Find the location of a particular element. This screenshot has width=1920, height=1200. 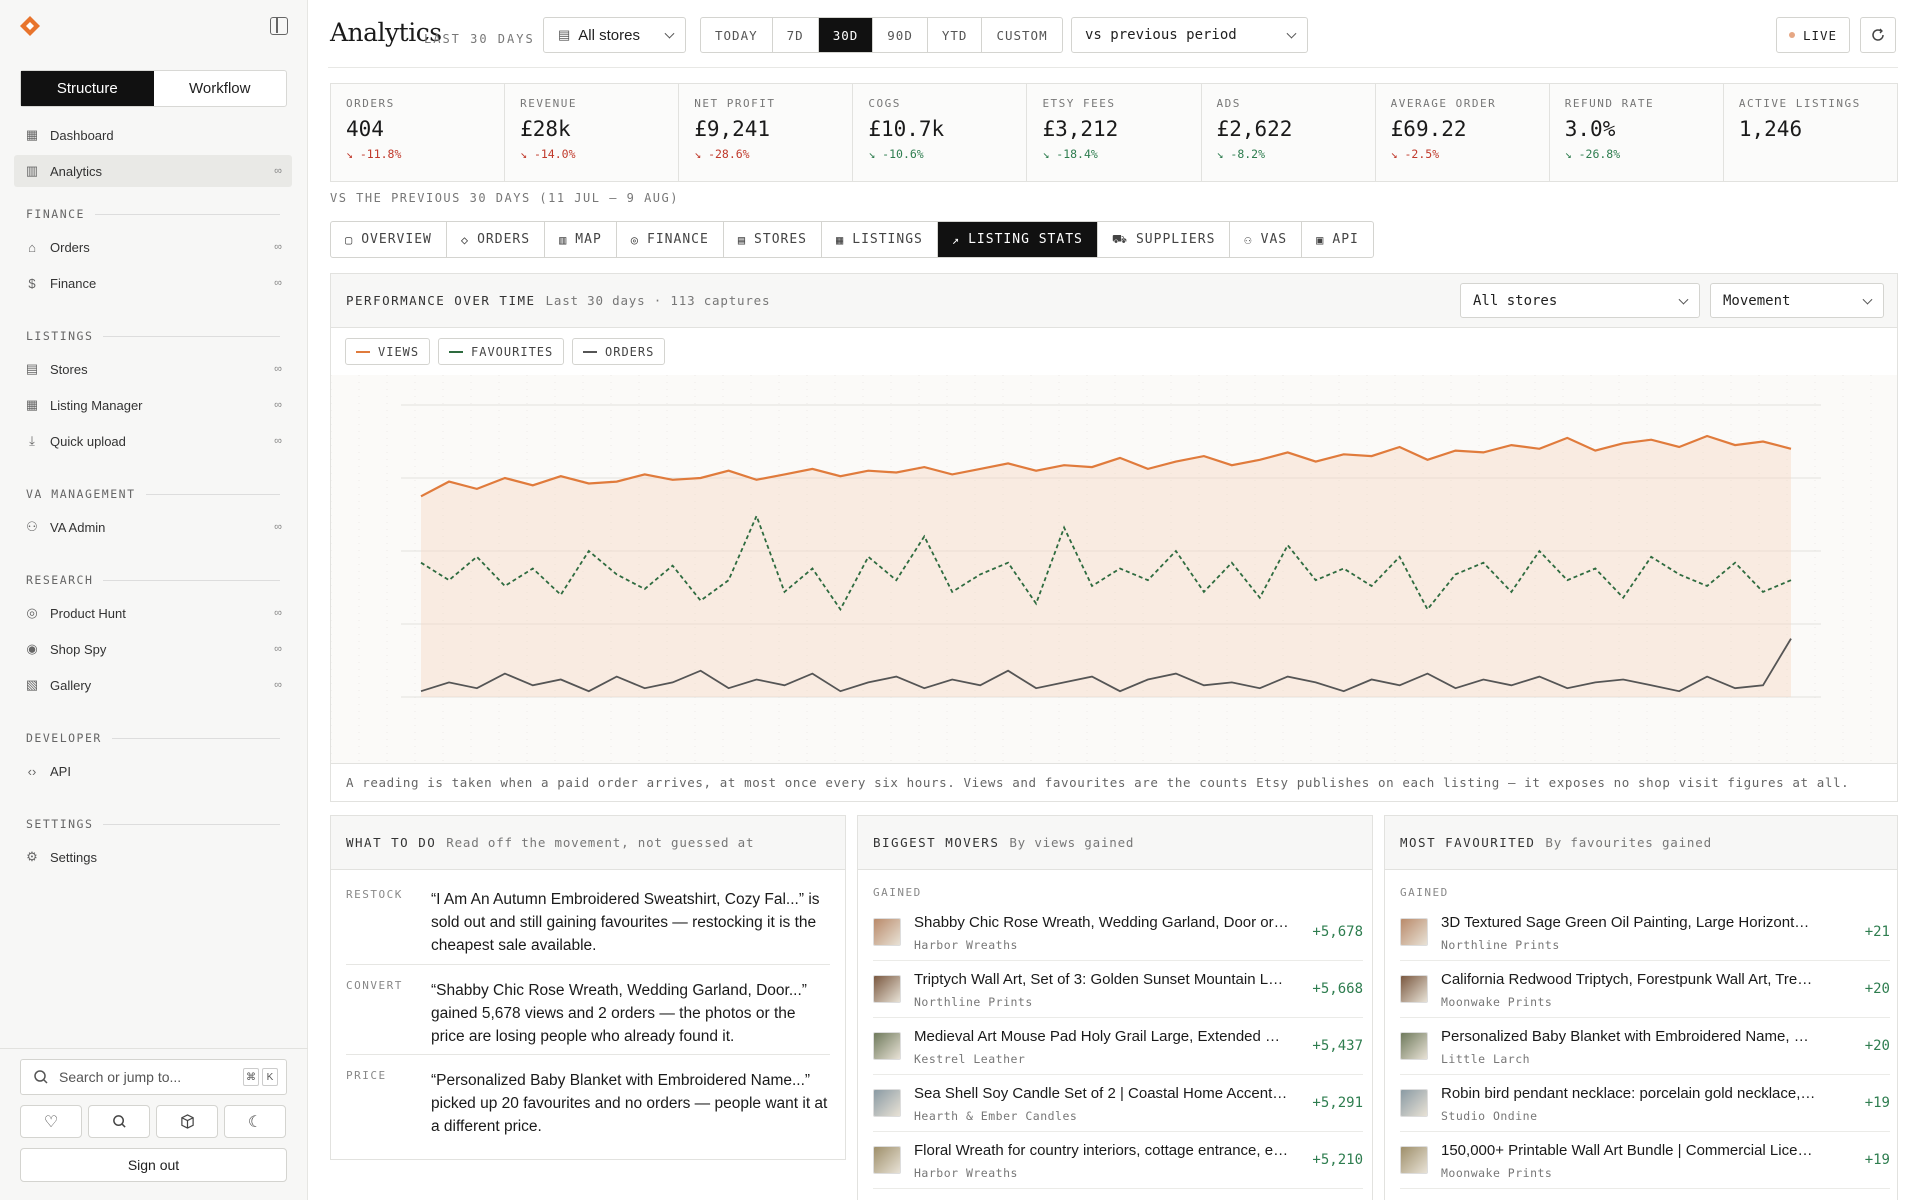

quick-upload-icon: ⤓ is located at coordinates (32, 440).